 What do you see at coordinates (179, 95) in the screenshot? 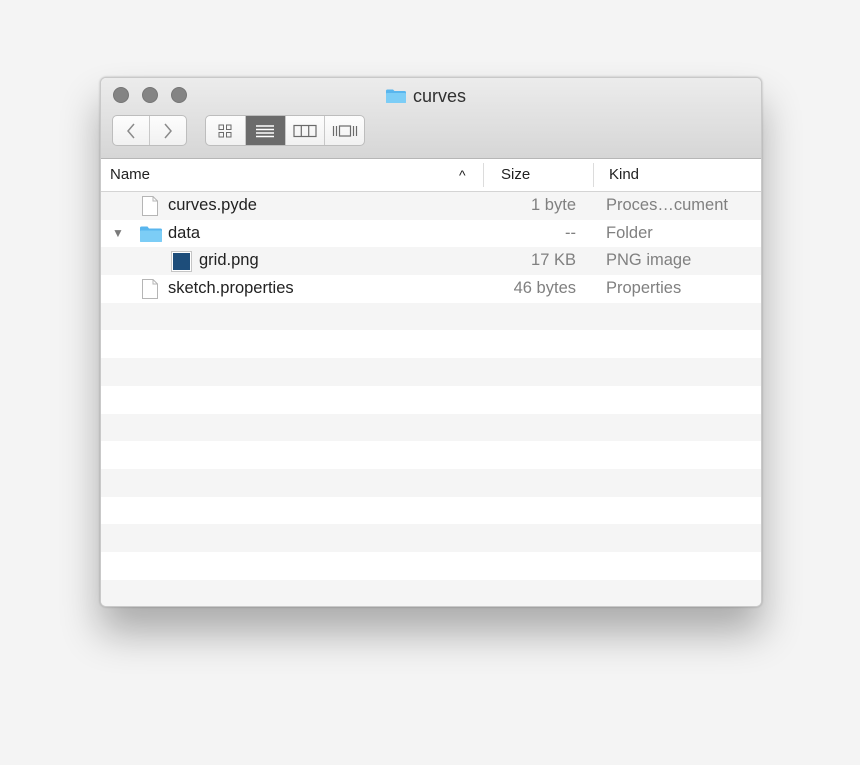
I see `zoom-button` at bounding box center [179, 95].